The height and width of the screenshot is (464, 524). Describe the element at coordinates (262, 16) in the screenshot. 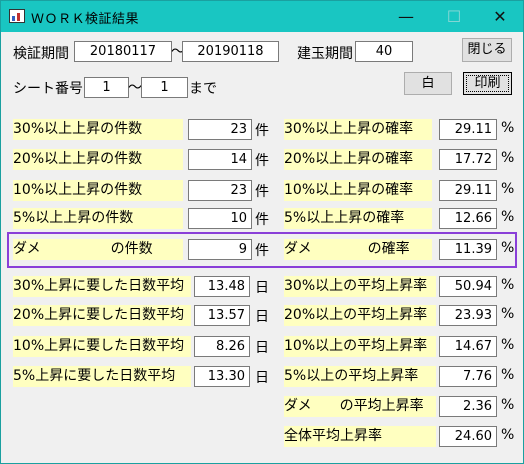

I see `title-bar: ＷＯＲＫ検証結果 — ☐ ✕` at that location.